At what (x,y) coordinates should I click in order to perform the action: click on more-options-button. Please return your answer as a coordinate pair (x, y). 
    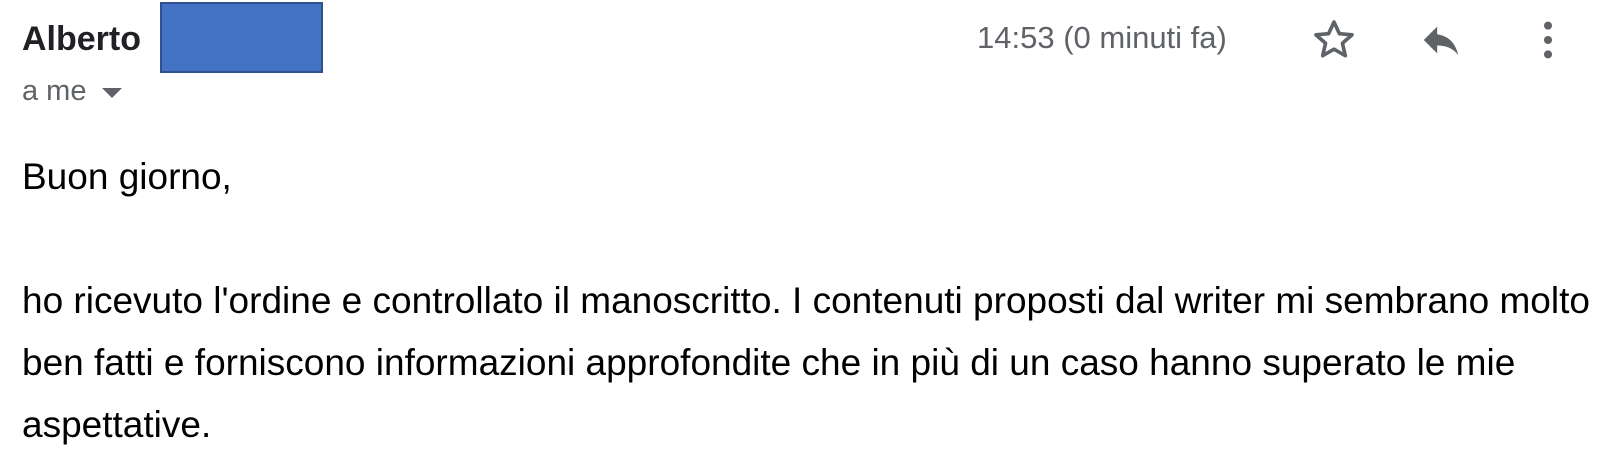
    Looking at the image, I should click on (1548, 40).